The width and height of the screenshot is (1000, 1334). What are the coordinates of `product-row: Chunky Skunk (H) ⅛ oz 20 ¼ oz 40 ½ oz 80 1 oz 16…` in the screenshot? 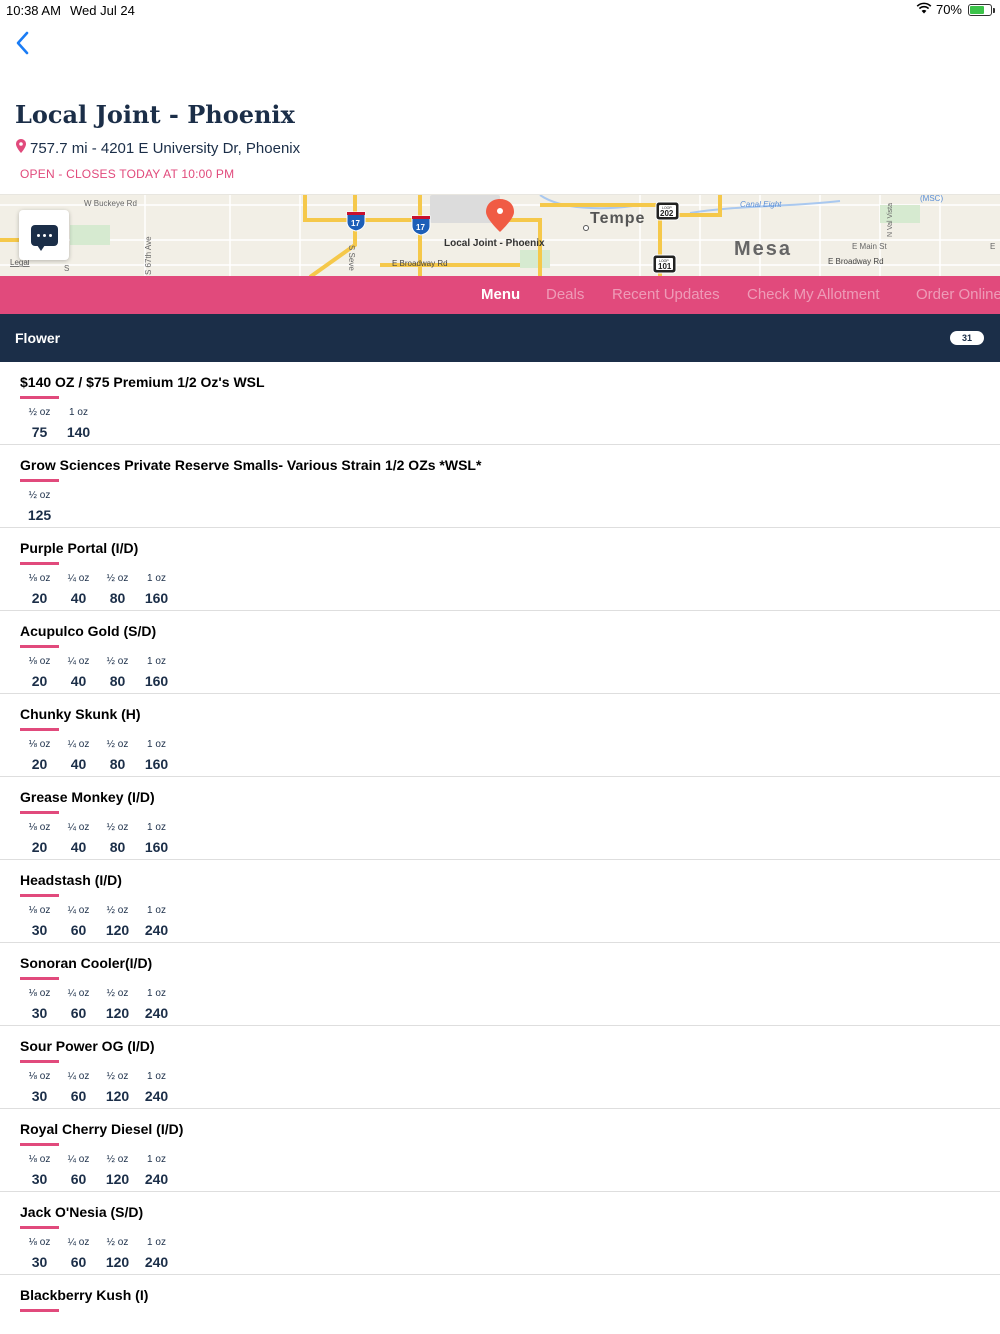 It's located at (500, 735).